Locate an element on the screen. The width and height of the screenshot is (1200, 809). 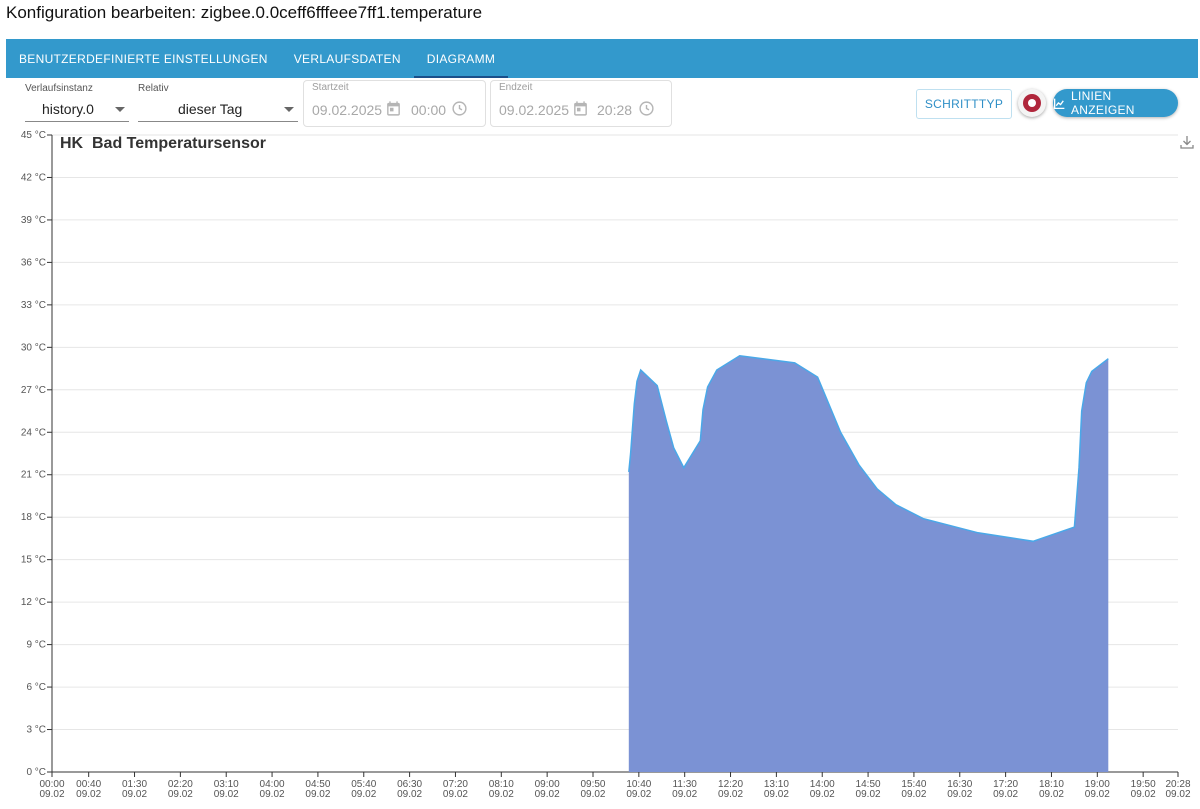
y-tick-label: 33 °C is located at coordinates (33, 305).